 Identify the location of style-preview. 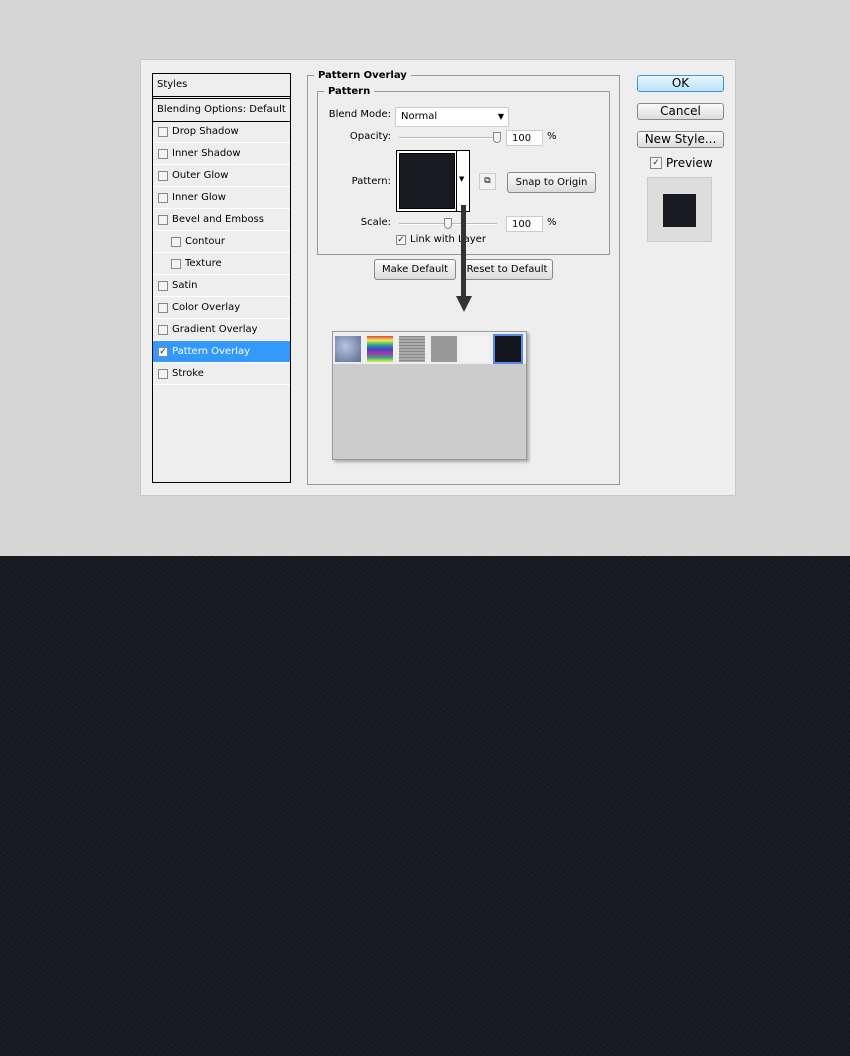
(679, 209).